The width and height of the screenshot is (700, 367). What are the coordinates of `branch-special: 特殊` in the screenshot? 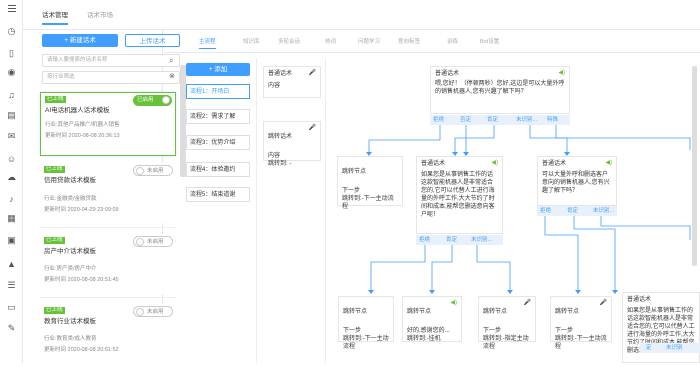 It's located at (552, 120).